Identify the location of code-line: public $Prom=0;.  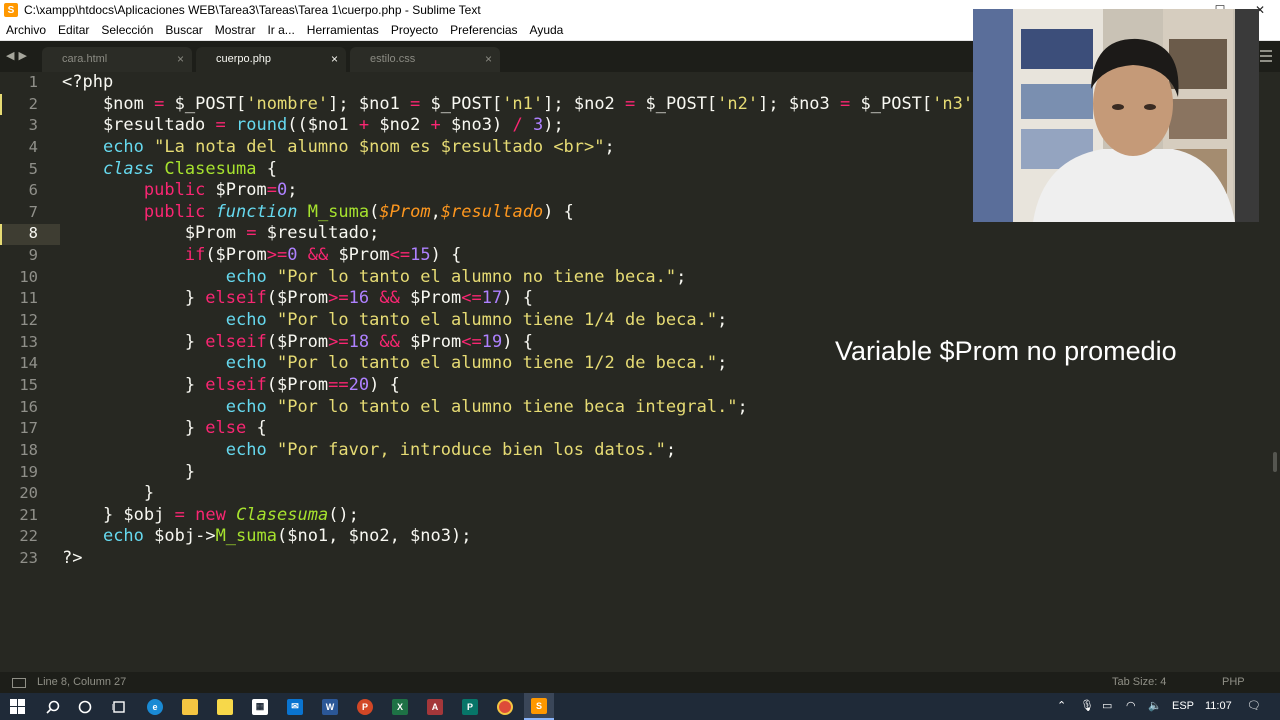
(562, 191).